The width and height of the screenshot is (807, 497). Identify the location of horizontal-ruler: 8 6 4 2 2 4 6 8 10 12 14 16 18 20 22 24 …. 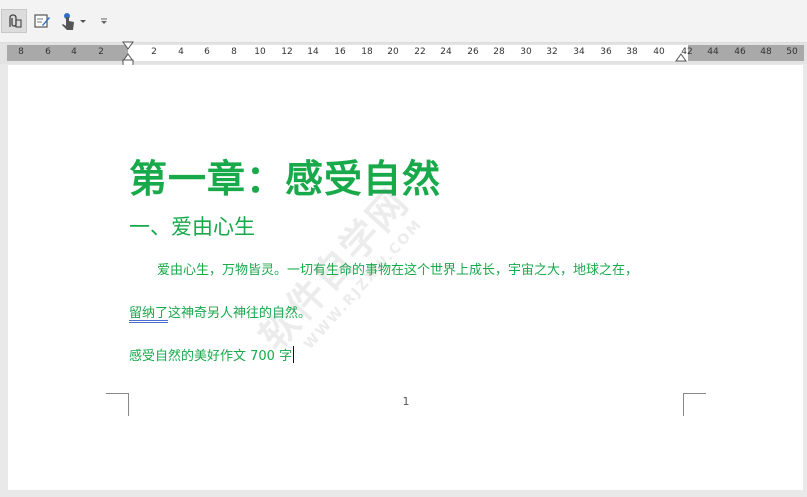
(405, 54).